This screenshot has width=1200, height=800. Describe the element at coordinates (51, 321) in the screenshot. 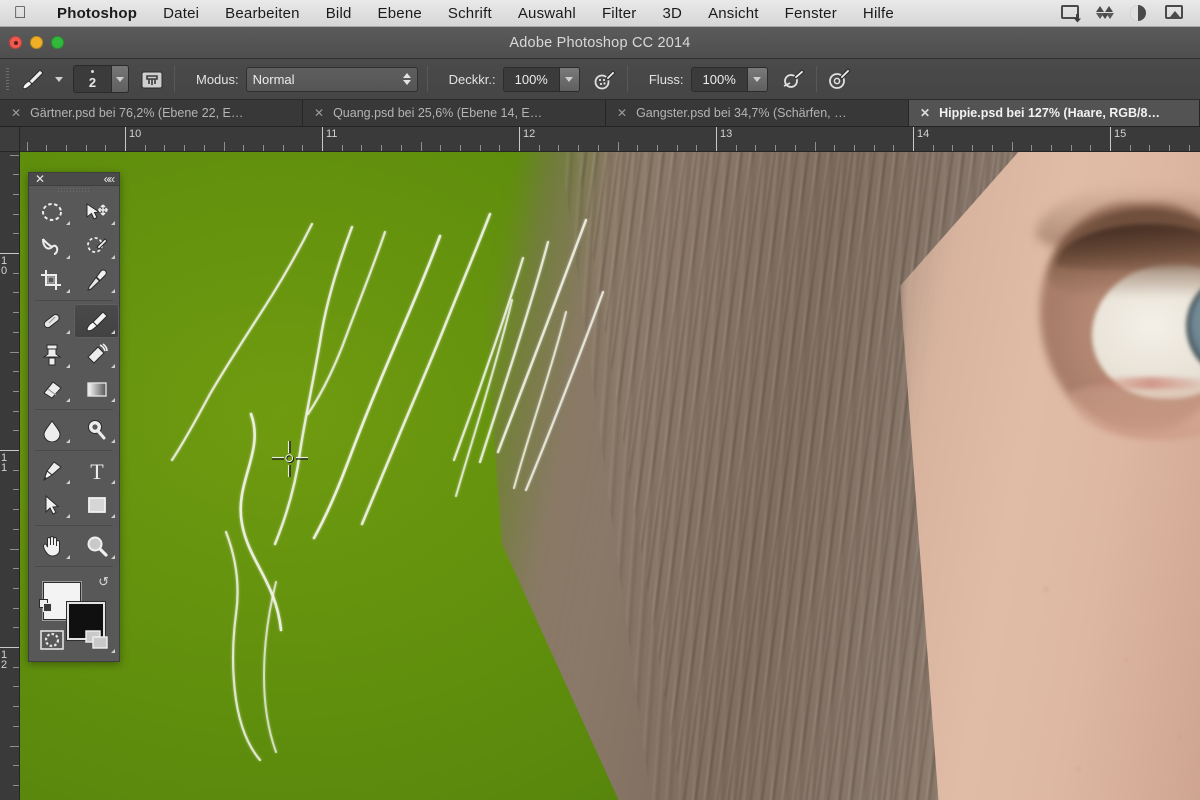

I see `spot-healing-brush-tool` at that location.